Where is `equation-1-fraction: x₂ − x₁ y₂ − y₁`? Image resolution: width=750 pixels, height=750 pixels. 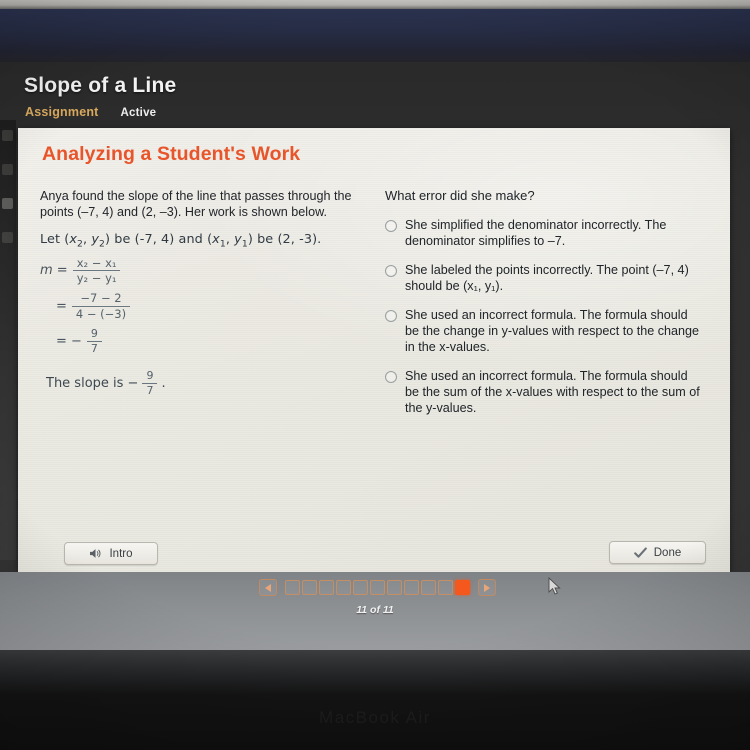
equation-1-fraction: x₂ − x₁ y₂ − y₁ is located at coordinates (96, 270).